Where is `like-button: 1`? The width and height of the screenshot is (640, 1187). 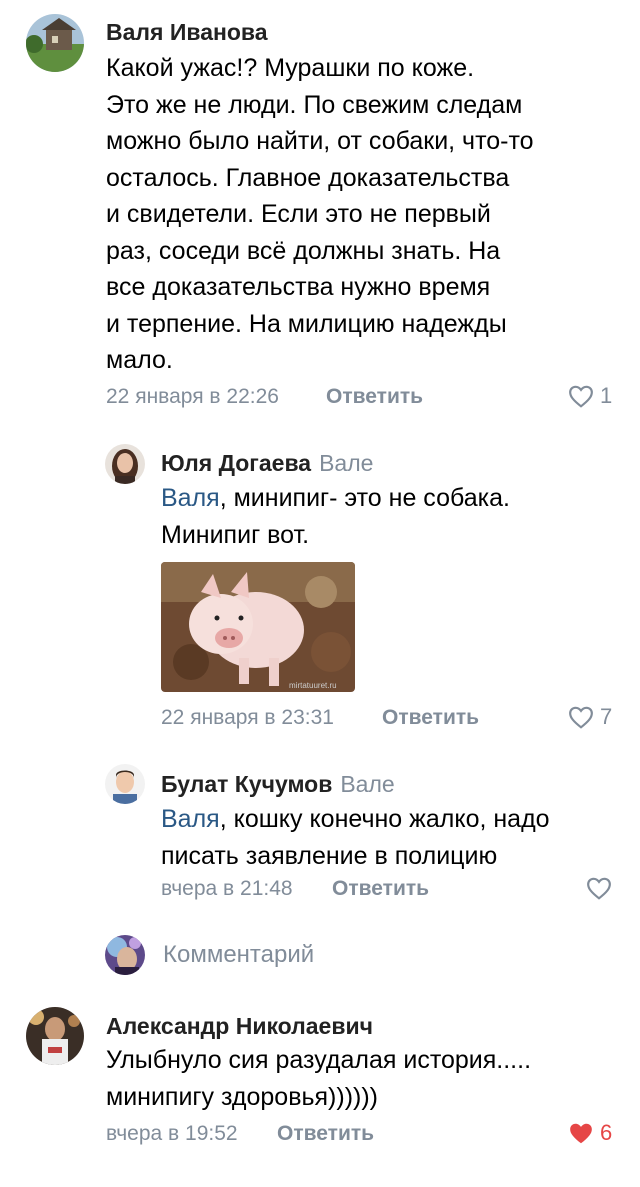 like-button: 1 is located at coordinates (590, 396).